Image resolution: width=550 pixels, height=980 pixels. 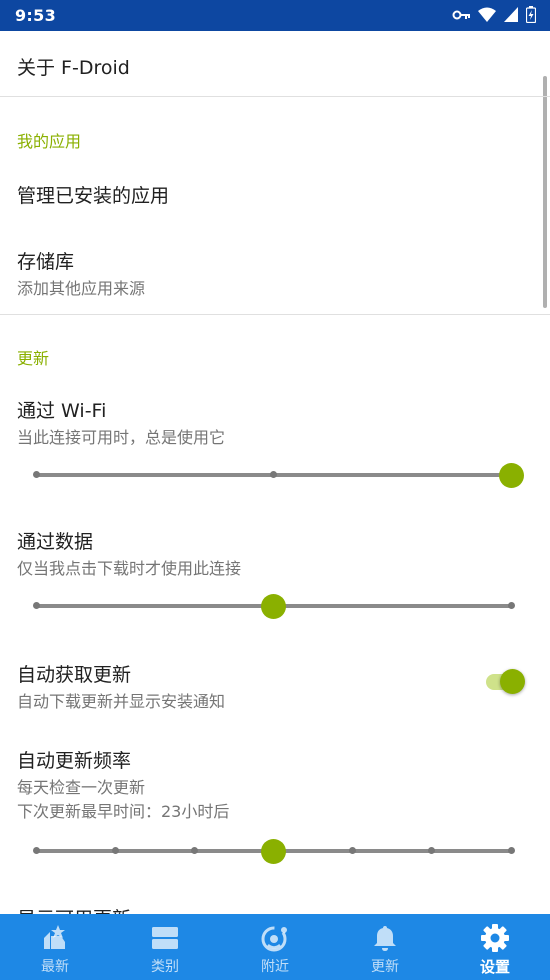 What do you see at coordinates (55, 542) in the screenshot?
I see `over-data-title: 通过数据` at bounding box center [55, 542].